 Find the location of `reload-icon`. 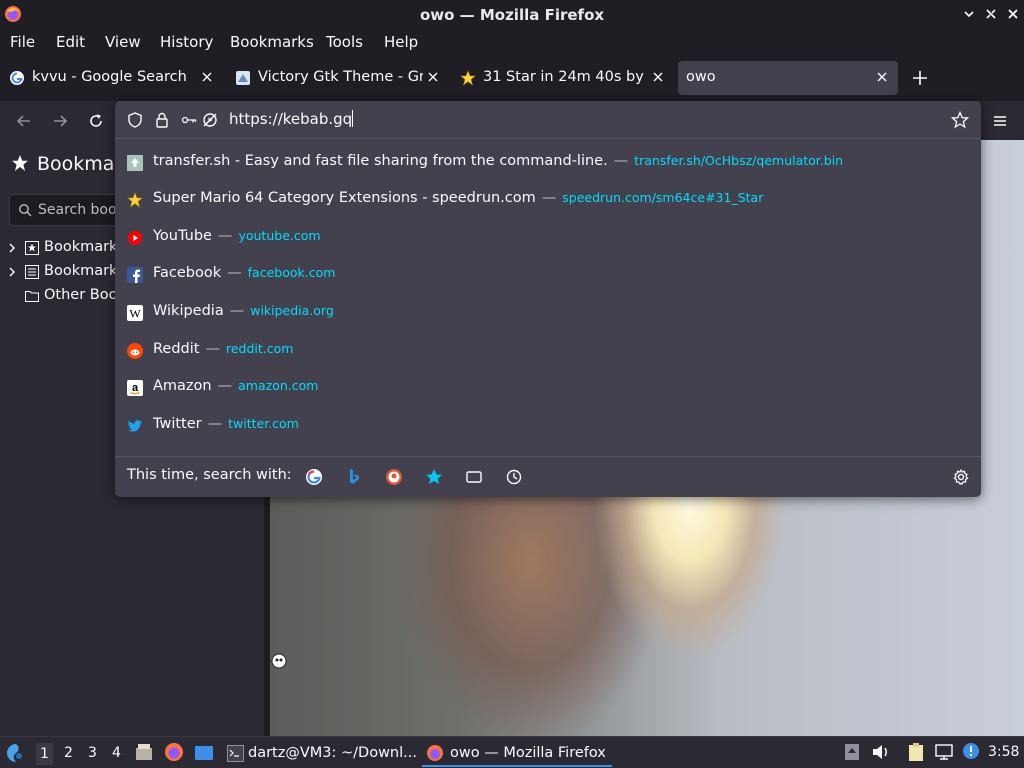

reload-icon is located at coordinates (96, 121).